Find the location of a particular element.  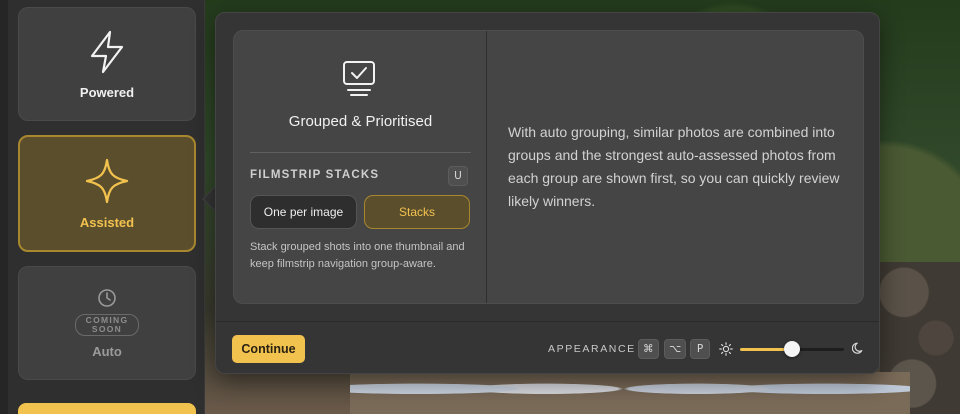

slider-thumb is located at coordinates (792, 349).